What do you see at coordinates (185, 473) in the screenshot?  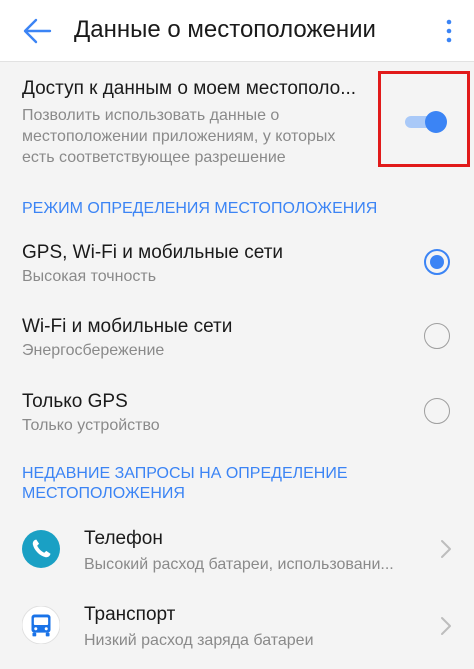 I see `section-header-recent-requests-line-1: НЕДАВНИЕ ЗАПРОСЫ НА ОПРЕДЕЛЕНИЕ` at bounding box center [185, 473].